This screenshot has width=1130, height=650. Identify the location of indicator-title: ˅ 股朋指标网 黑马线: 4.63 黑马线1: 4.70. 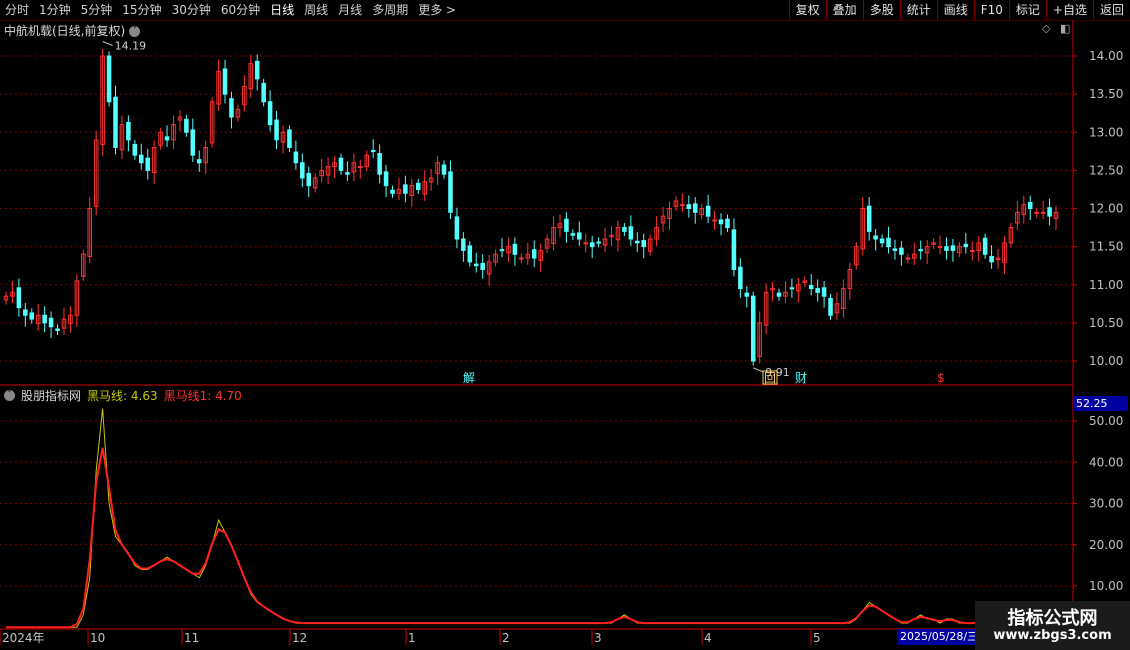
(123, 395).